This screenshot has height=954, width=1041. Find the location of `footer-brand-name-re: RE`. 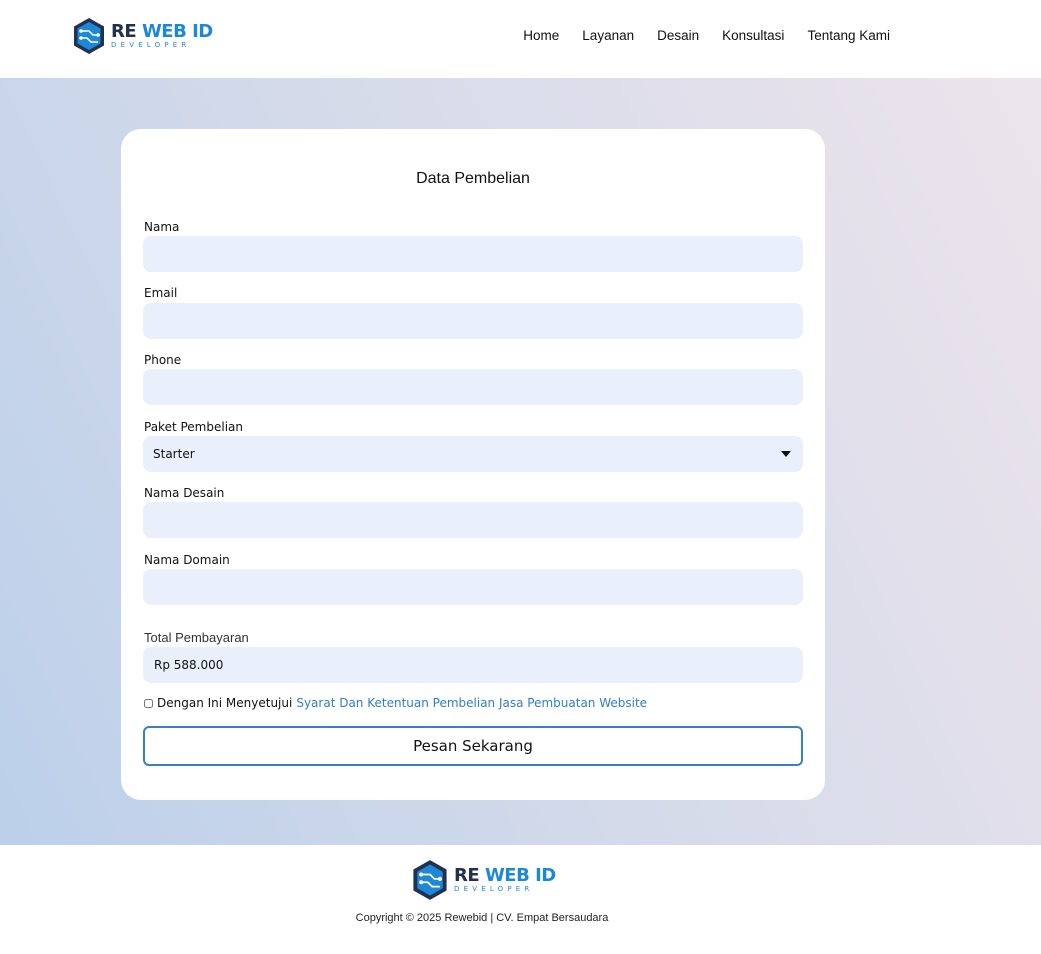

footer-brand-name-re: RE is located at coordinates (467, 875).